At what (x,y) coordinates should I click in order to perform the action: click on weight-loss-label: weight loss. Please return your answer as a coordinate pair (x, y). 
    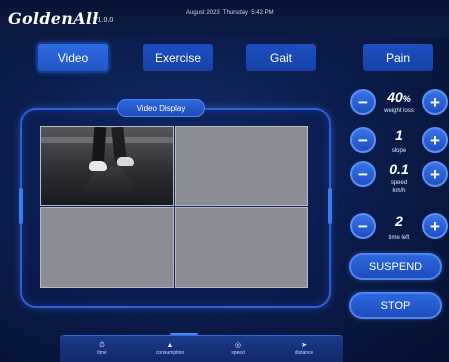
    Looking at the image, I should click on (399, 111).